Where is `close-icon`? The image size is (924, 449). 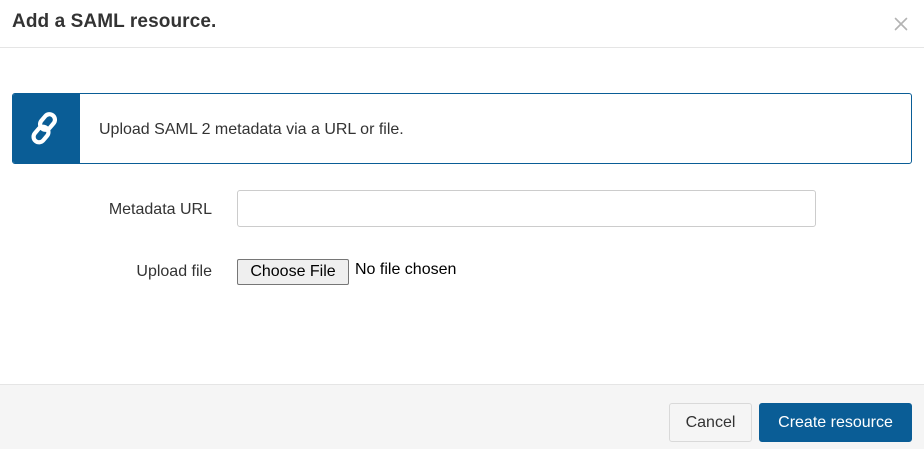 close-icon is located at coordinates (901, 24).